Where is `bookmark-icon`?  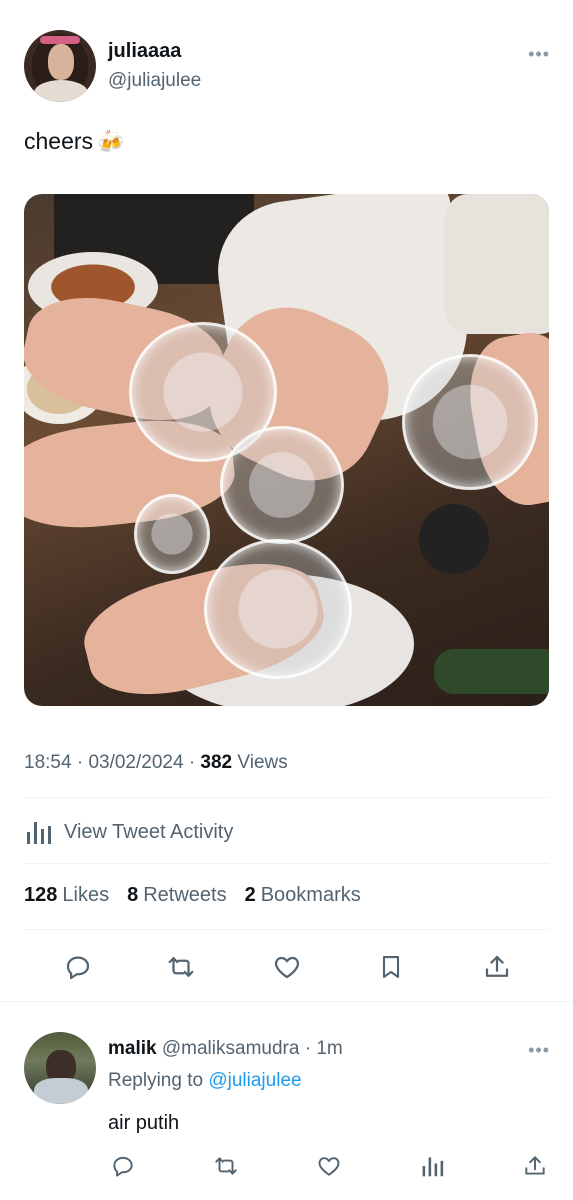 bookmark-icon is located at coordinates (391, 967).